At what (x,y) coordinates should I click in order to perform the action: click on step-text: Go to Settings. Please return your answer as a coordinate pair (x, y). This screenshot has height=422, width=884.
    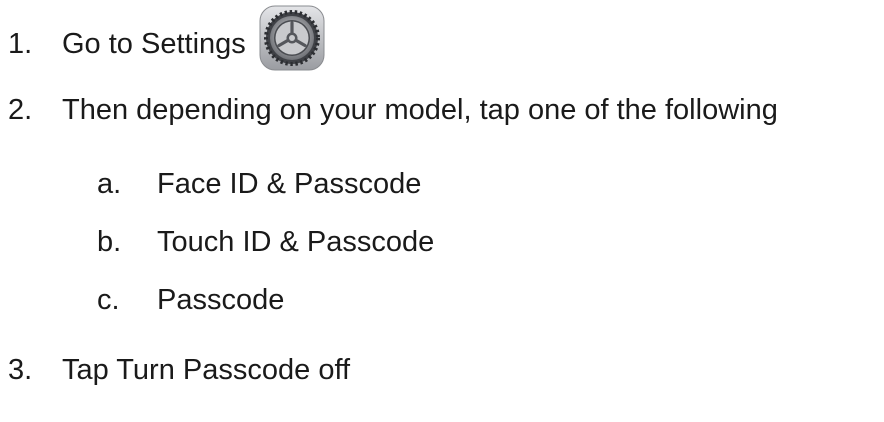
    Looking at the image, I should click on (154, 44).